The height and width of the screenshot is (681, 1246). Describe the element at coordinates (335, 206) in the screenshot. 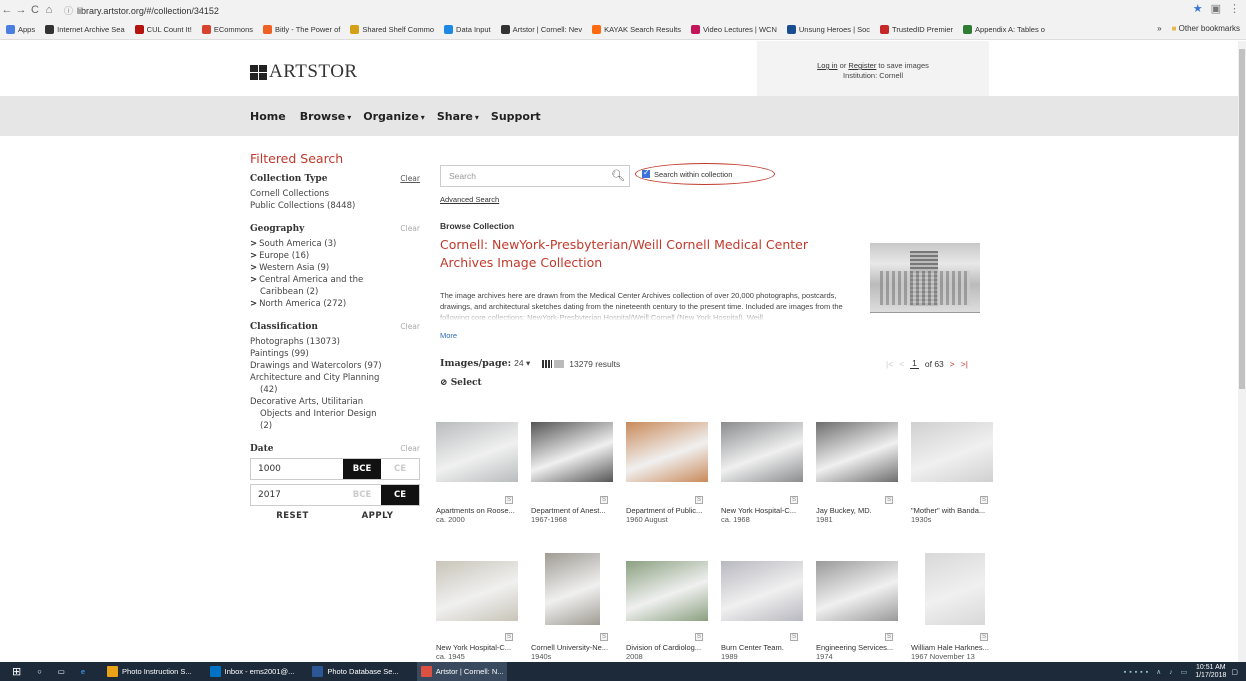

I see `facet-item: Public Collections (8448)` at that location.